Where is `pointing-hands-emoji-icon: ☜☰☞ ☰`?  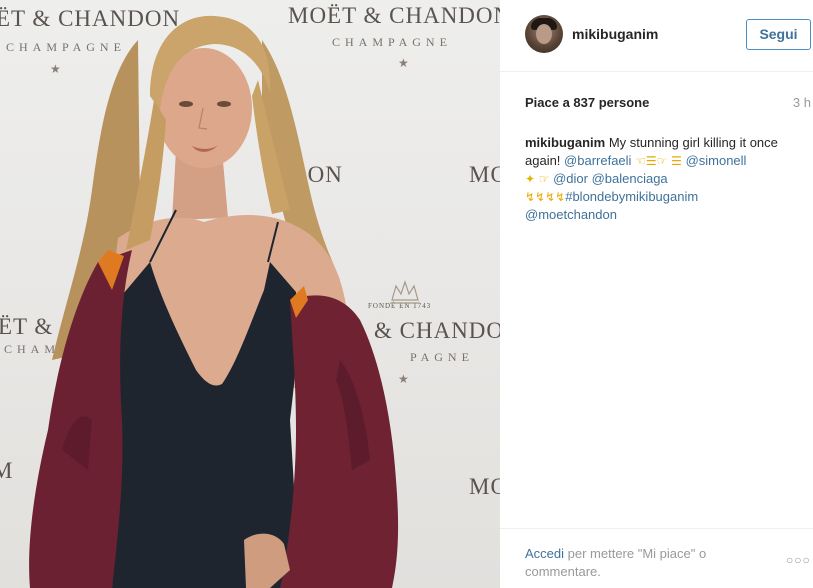 pointing-hands-emoji-icon: ☜☰☞ ☰ is located at coordinates (658, 161).